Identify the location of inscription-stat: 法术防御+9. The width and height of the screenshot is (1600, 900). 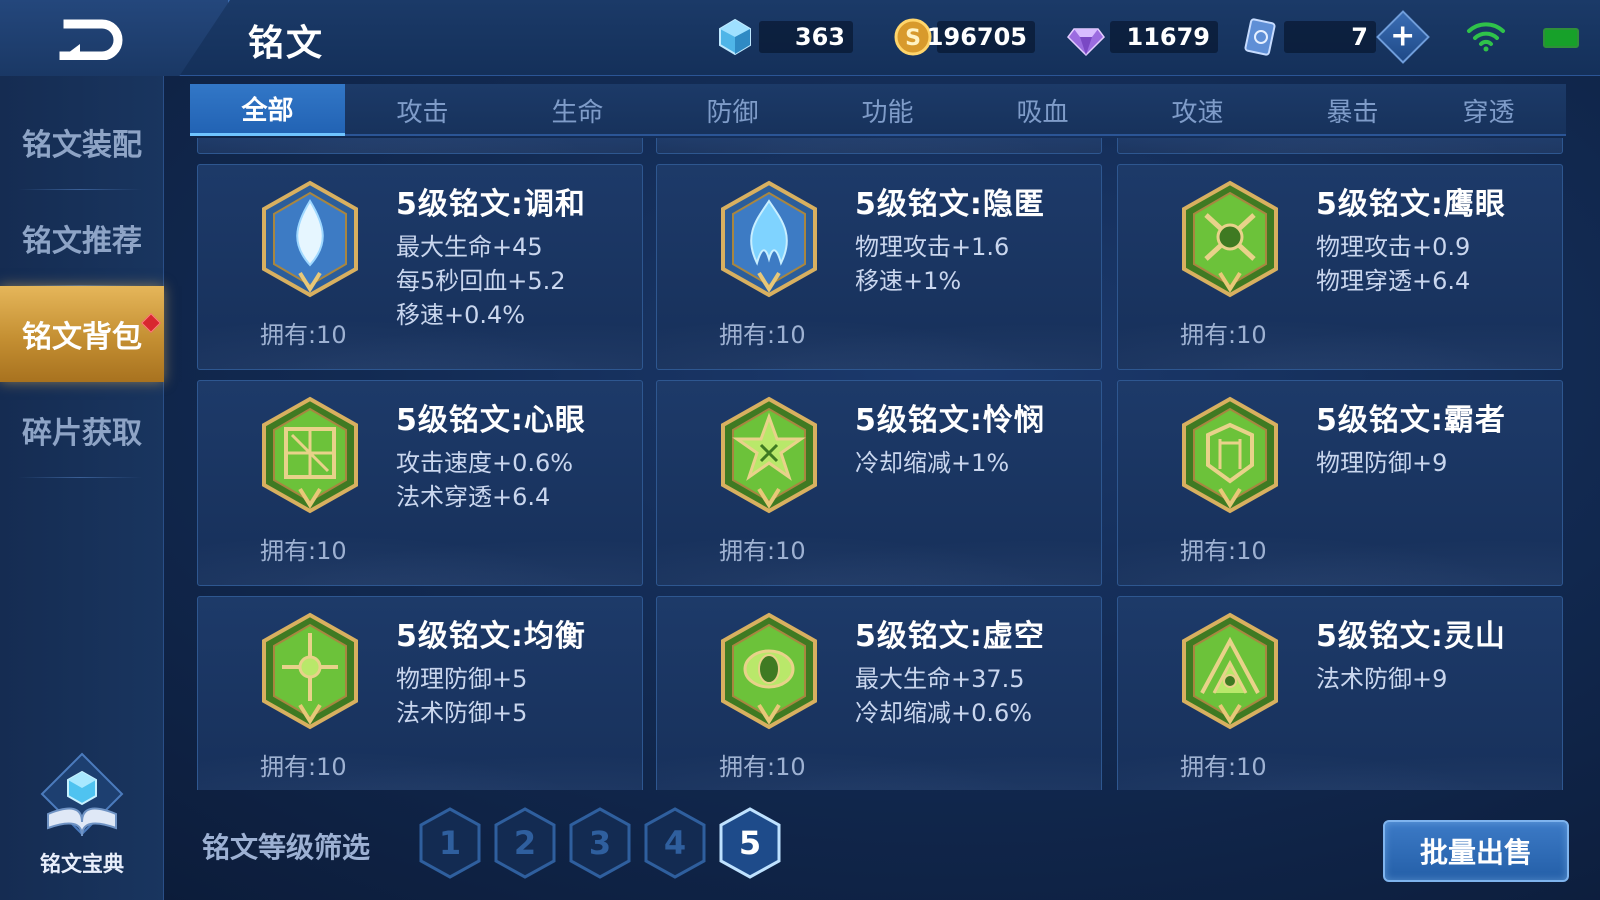
(1382, 679).